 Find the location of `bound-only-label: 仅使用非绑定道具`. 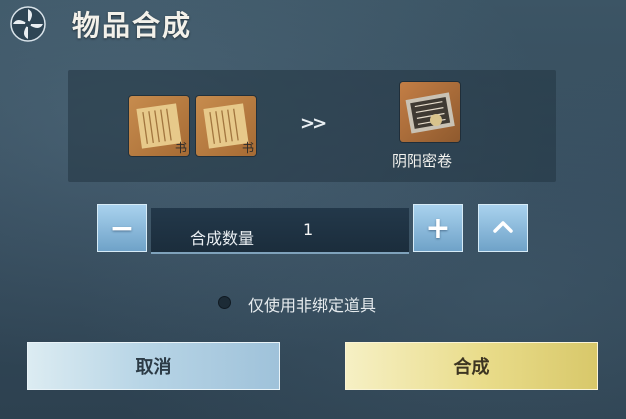

bound-only-label: 仅使用非绑定道具 is located at coordinates (312, 304).